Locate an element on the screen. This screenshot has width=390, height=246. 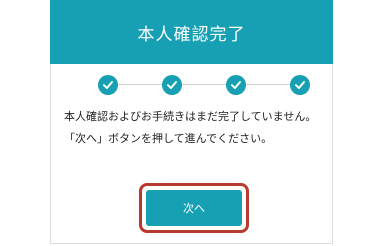
page-title: 本人確認完了 is located at coordinates (191, 34).